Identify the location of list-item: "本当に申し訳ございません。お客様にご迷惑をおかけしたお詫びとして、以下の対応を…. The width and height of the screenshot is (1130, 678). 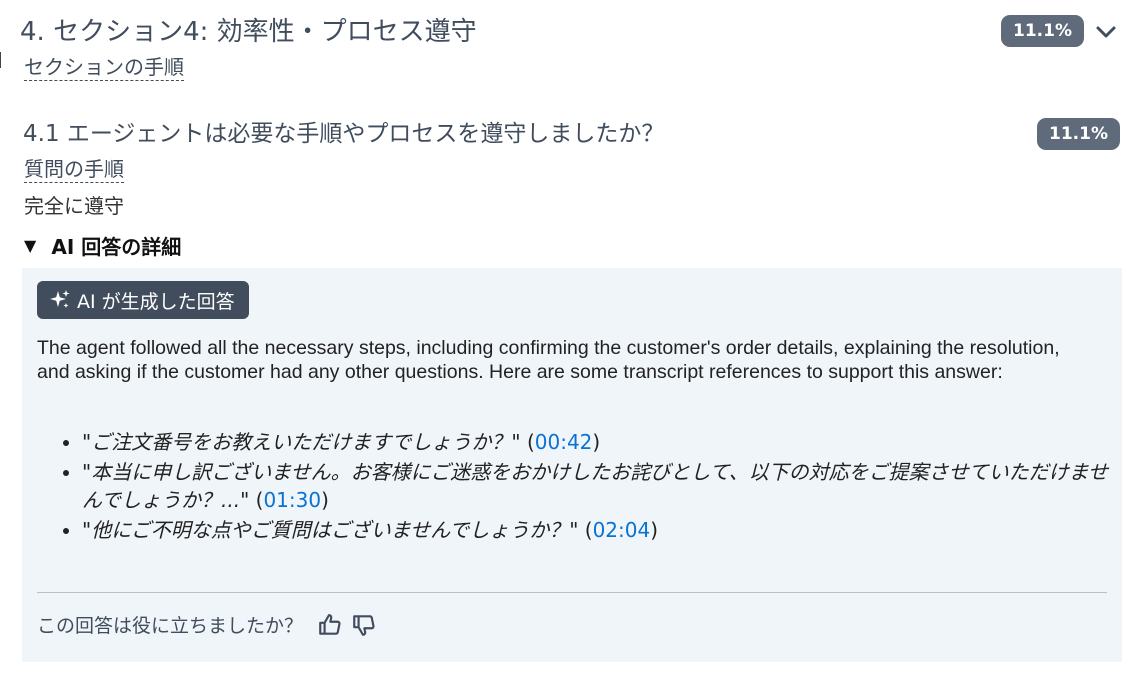
(602, 486).